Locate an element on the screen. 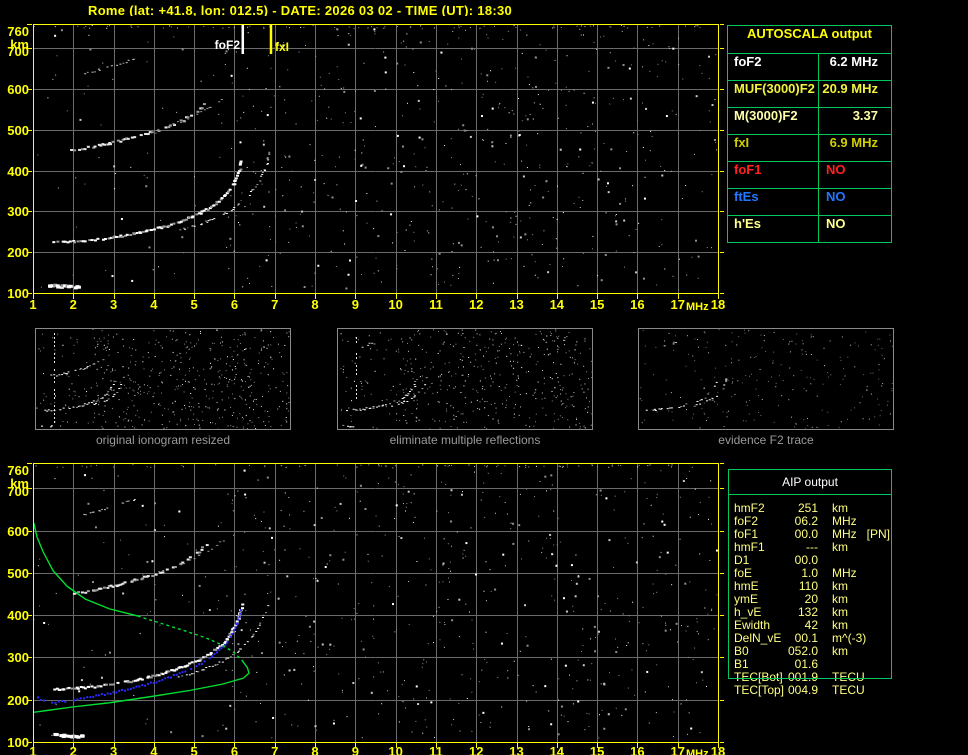 The image size is (968, 755). fxi-marker-label: fxI is located at coordinates (282, 47).